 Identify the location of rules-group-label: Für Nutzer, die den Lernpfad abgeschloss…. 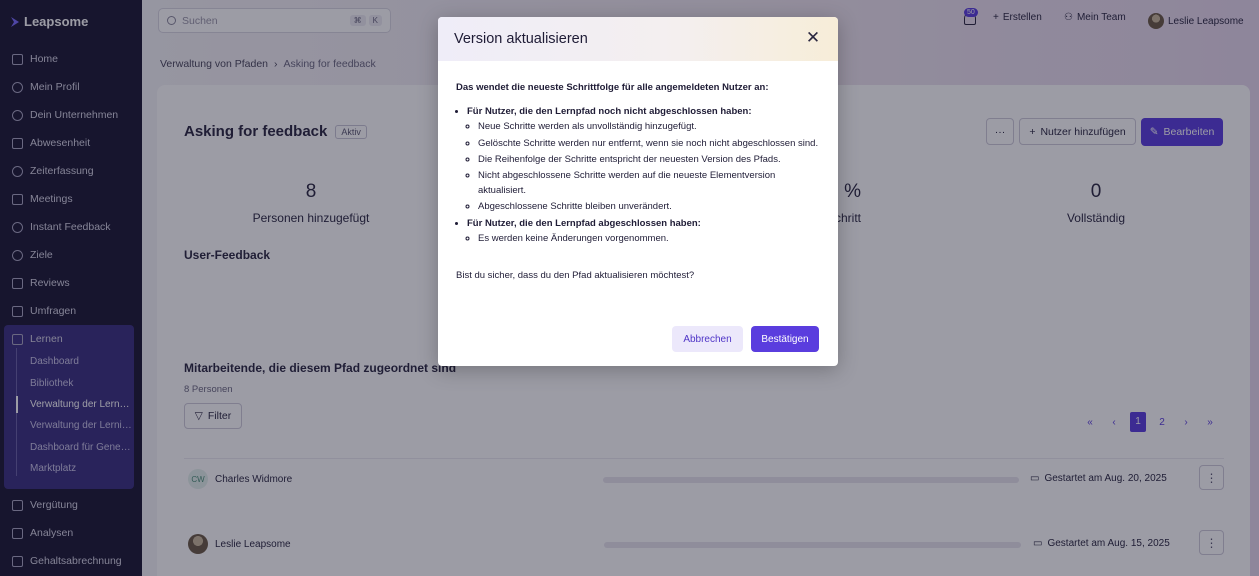
(584, 223).